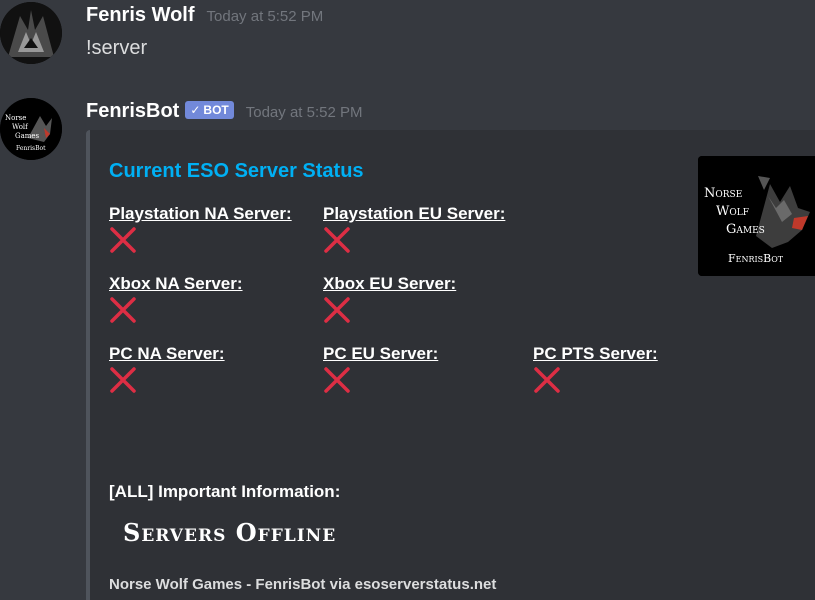  Describe the element at coordinates (140, 15) in the screenshot. I see `author-name: Fenris Wolf` at that location.